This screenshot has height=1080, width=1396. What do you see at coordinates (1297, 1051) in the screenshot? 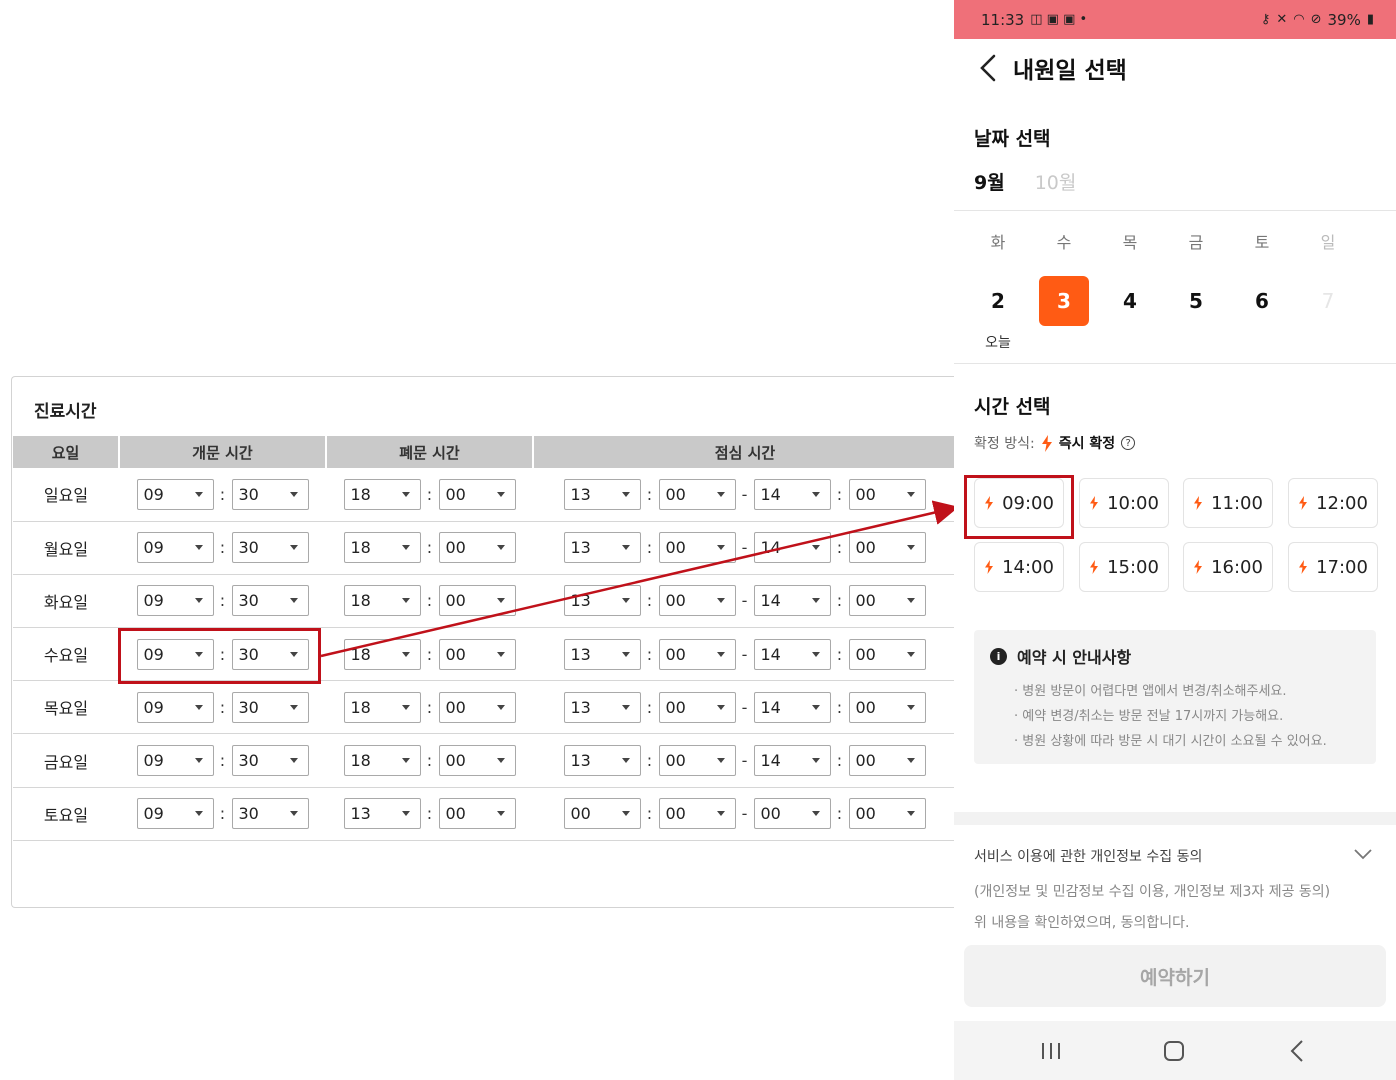
I see `system-back-button` at bounding box center [1297, 1051].